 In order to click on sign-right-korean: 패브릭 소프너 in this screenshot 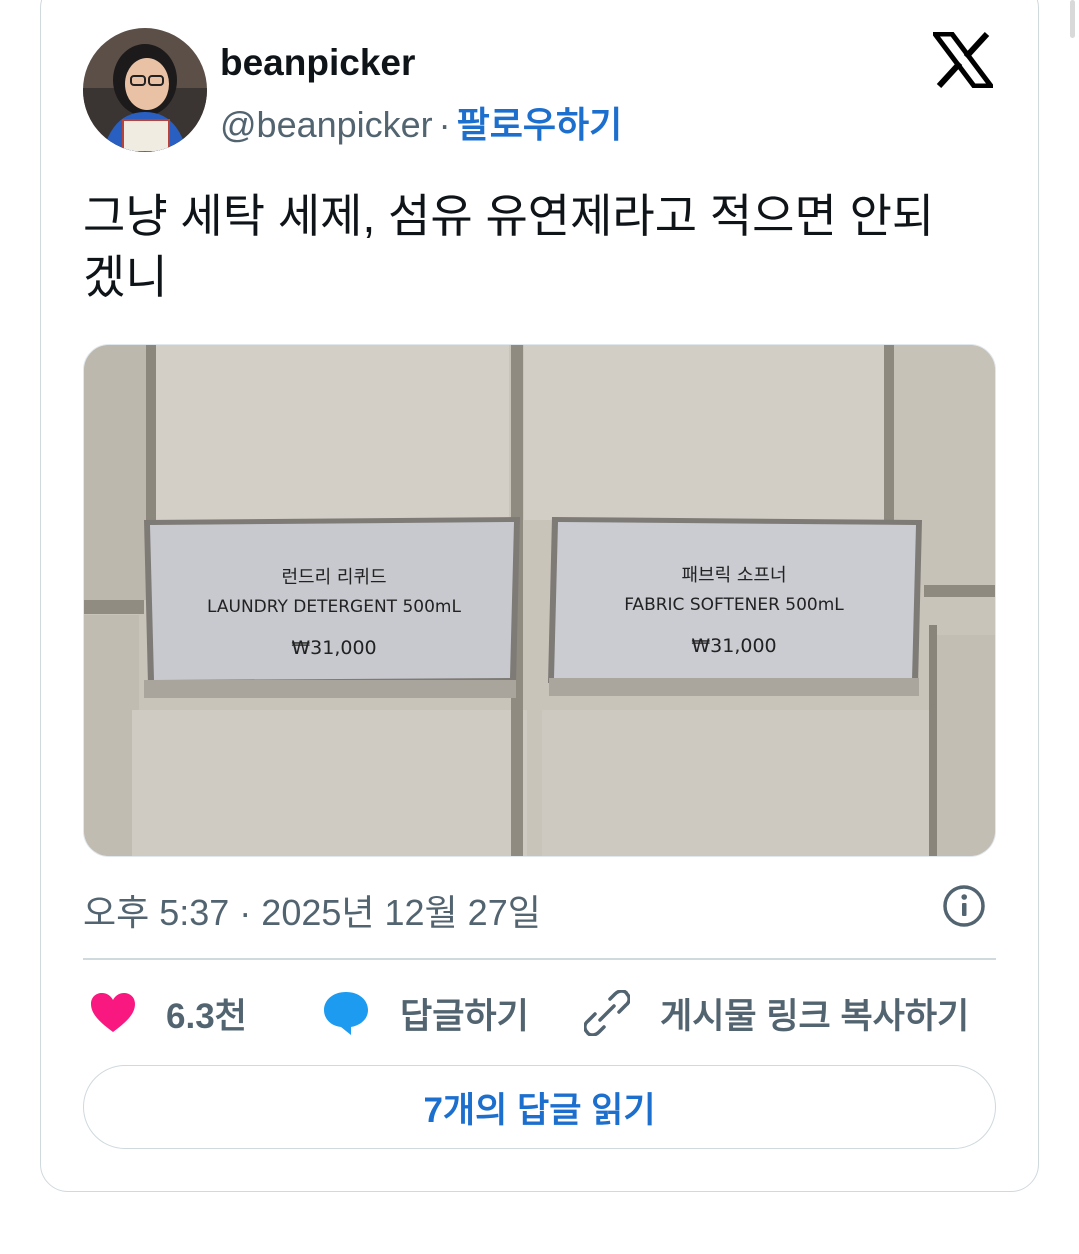, I will do `click(733, 575)`.